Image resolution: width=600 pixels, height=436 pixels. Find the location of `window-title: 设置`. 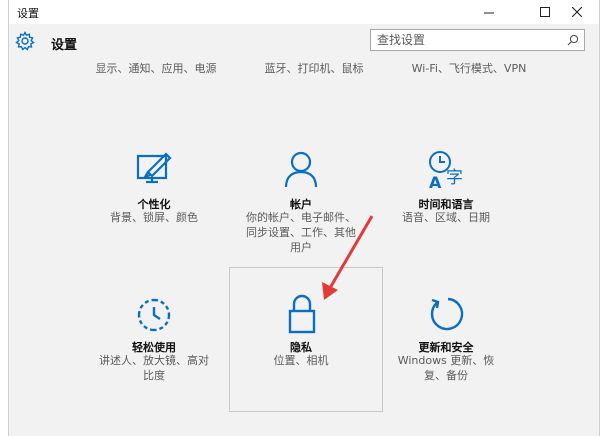

window-title: 设置 is located at coordinates (28, 13).